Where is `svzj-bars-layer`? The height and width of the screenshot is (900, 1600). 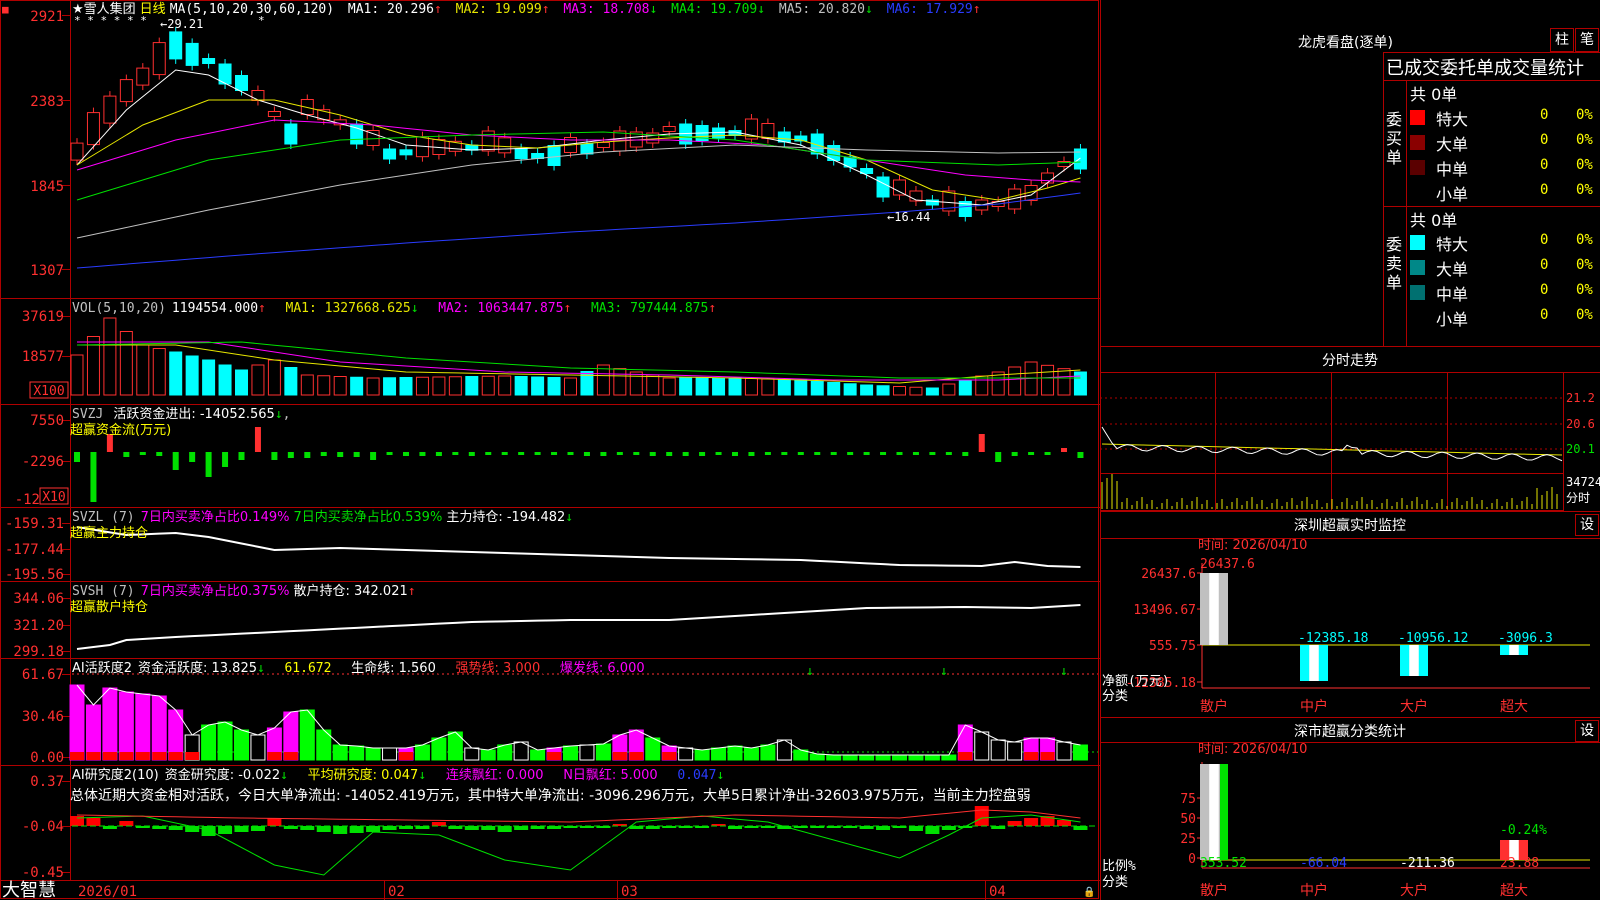 svzj-bars-layer is located at coordinates (579, 464).